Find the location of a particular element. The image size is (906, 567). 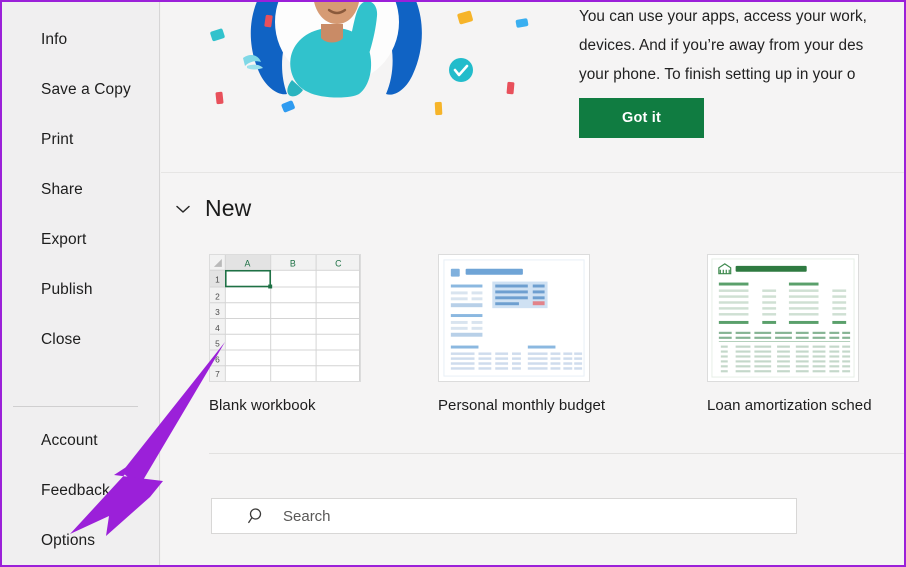

svg-text: 7 is located at coordinates (217, 374).